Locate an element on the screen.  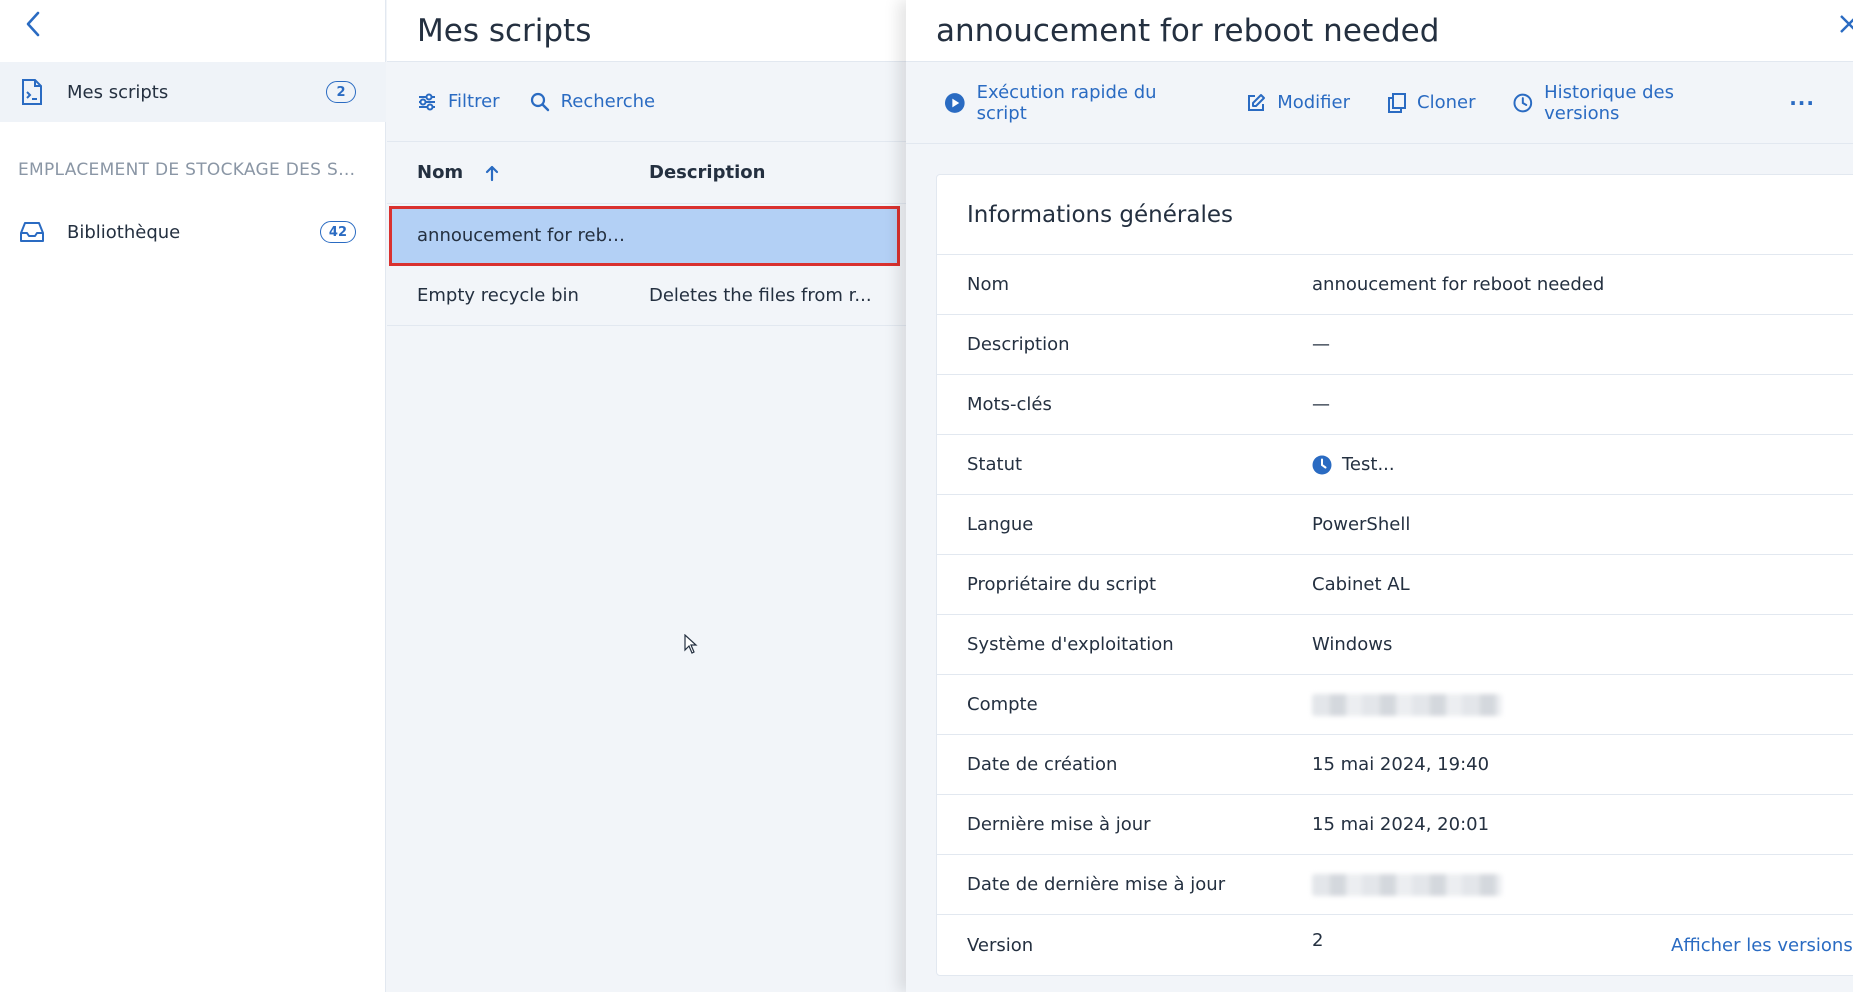
info-row-account: Compte is located at coordinates (1395, 705).